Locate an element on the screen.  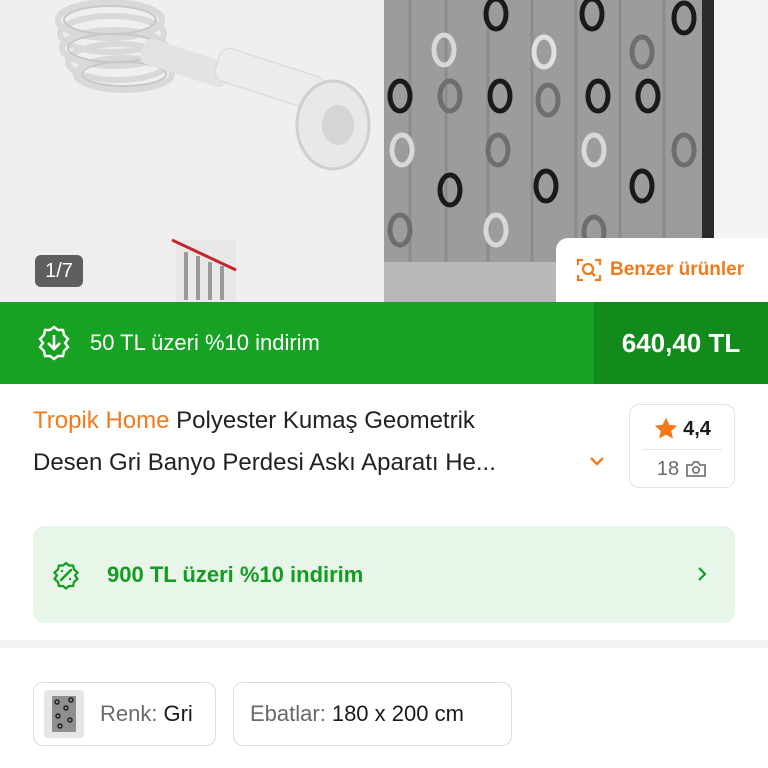
discount-card: 900 TL üzeri %10 indirim is located at coordinates (384, 574).